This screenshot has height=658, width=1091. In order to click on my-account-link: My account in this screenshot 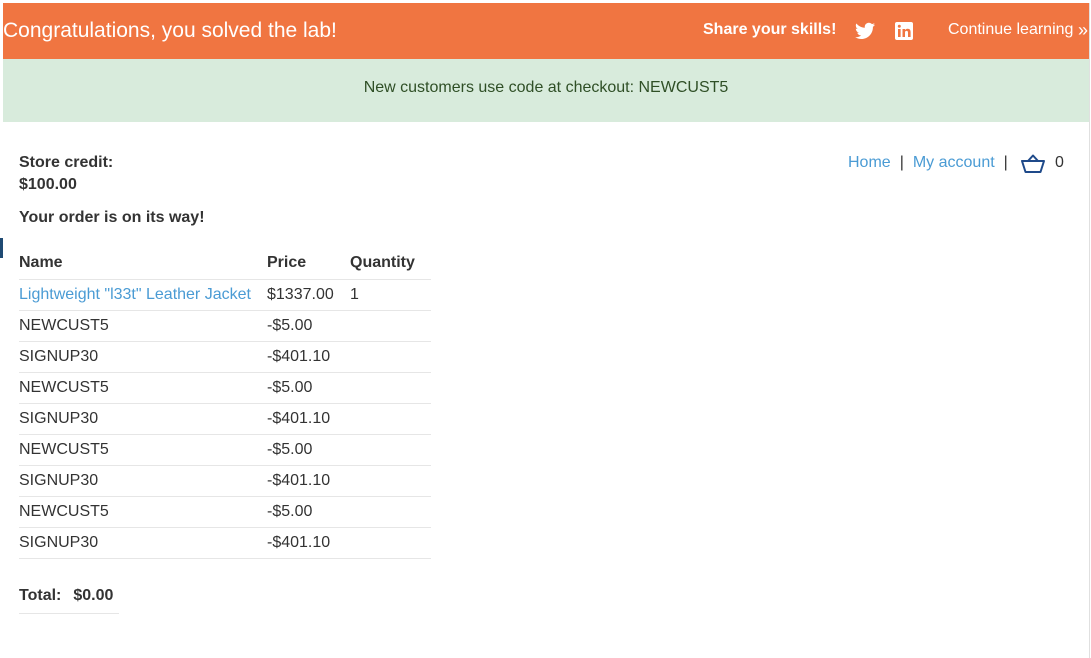, I will do `click(954, 162)`.